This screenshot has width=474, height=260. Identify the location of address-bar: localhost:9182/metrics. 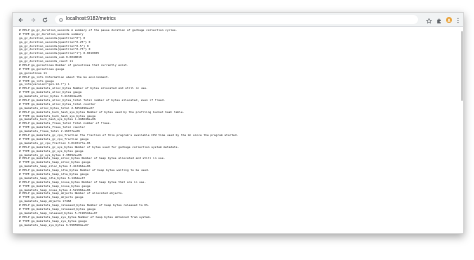
(236, 19).